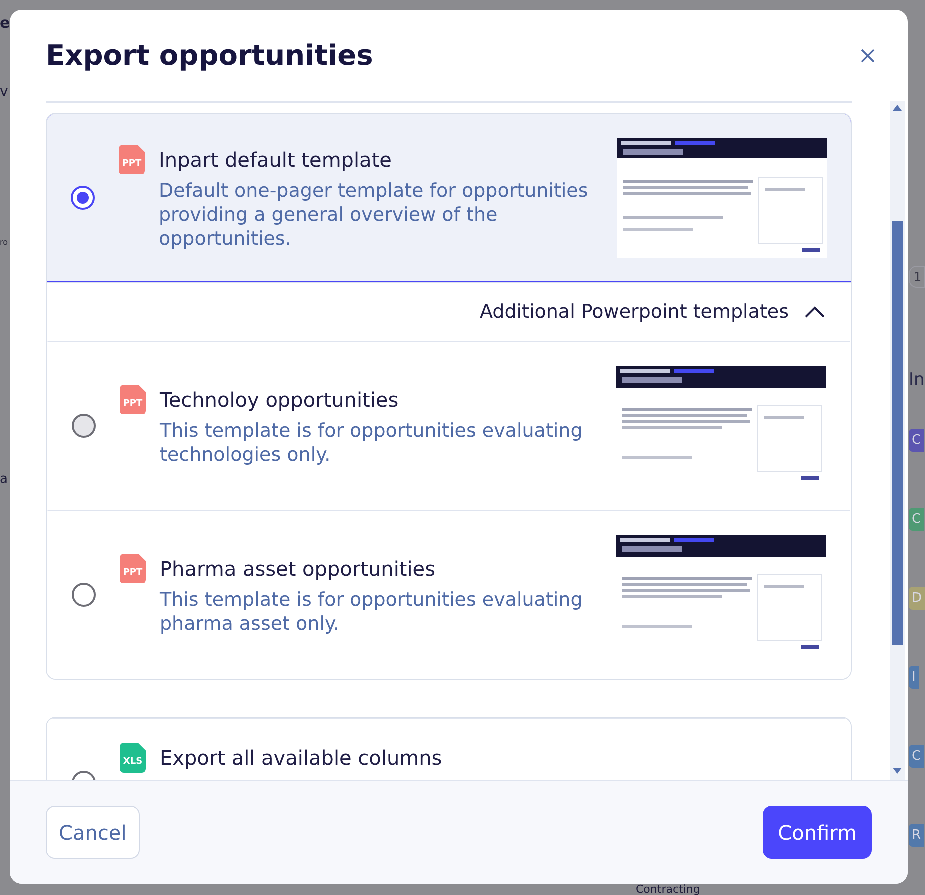 The image size is (925, 895). What do you see at coordinates (374, 214) in the screenshot?
I see `option-description: Default one-pager template for opportunities providing a general overview of the opportunities.` at bounding box center [374, 214].